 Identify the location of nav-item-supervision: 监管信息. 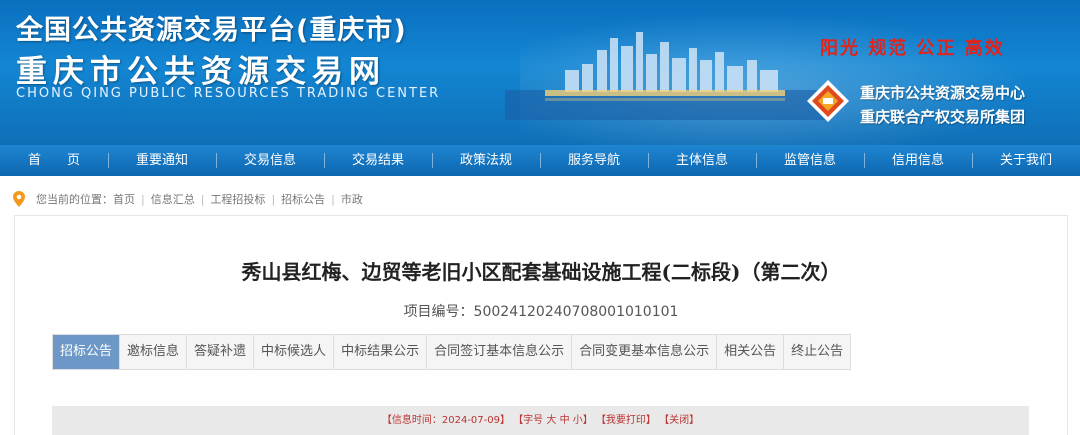
(810, 160).